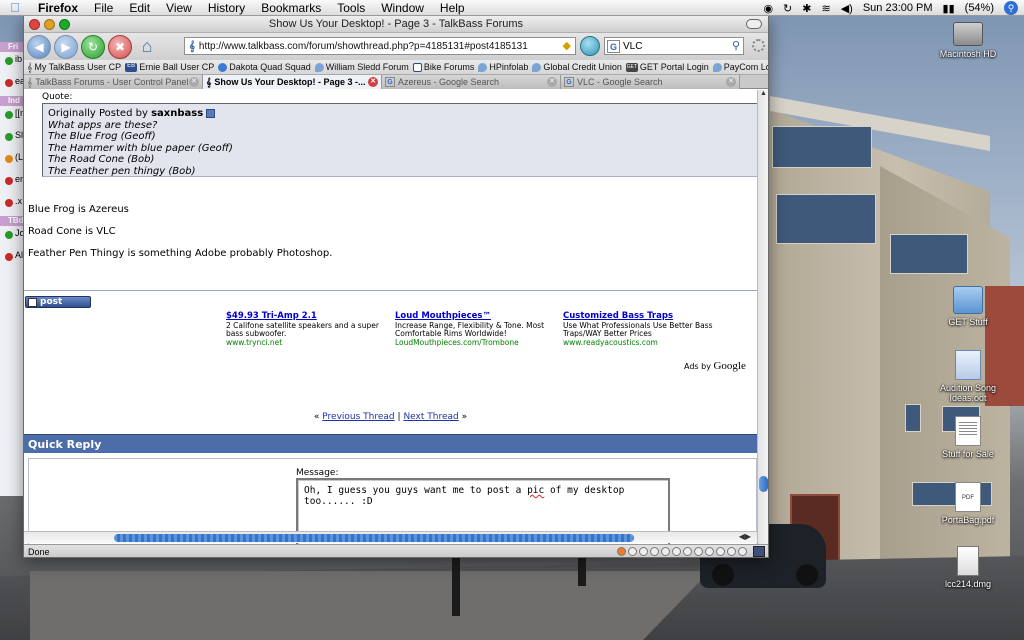 This screenshot has width=1024, height=640. I want to click on bookmark-item: EB Ernie Ball User CP, so click(169, 67).